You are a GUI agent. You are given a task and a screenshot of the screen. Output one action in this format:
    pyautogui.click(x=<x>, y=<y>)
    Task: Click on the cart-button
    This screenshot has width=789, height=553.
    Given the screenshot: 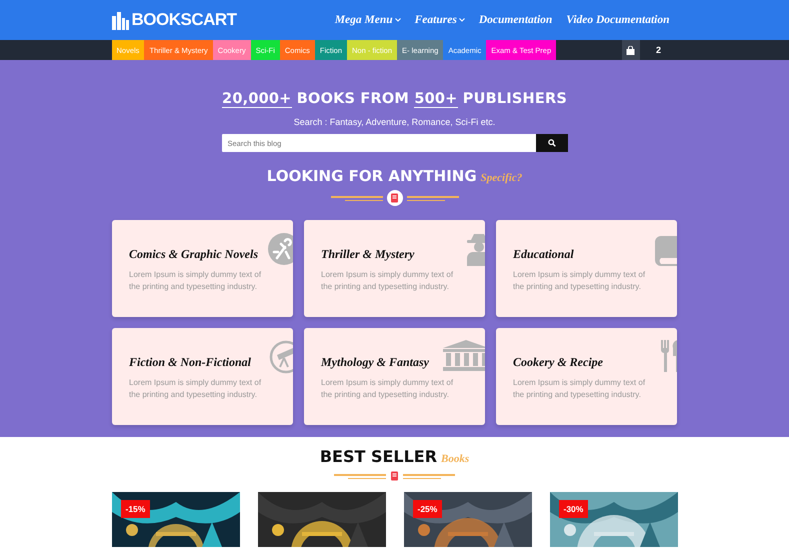 What is the action you would take?
    pyautogui.click(x=631, y=50)
    